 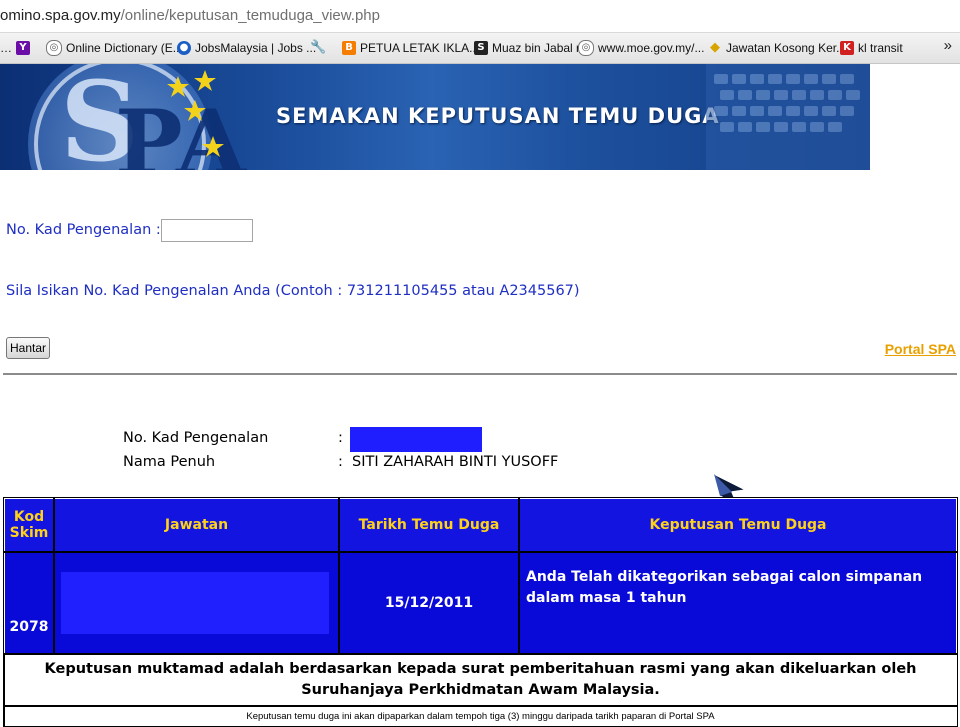 What do you see at coordinates (181, 130) in the screenshot?
I see `svg-text: PA` at bounding box center [181, 130].